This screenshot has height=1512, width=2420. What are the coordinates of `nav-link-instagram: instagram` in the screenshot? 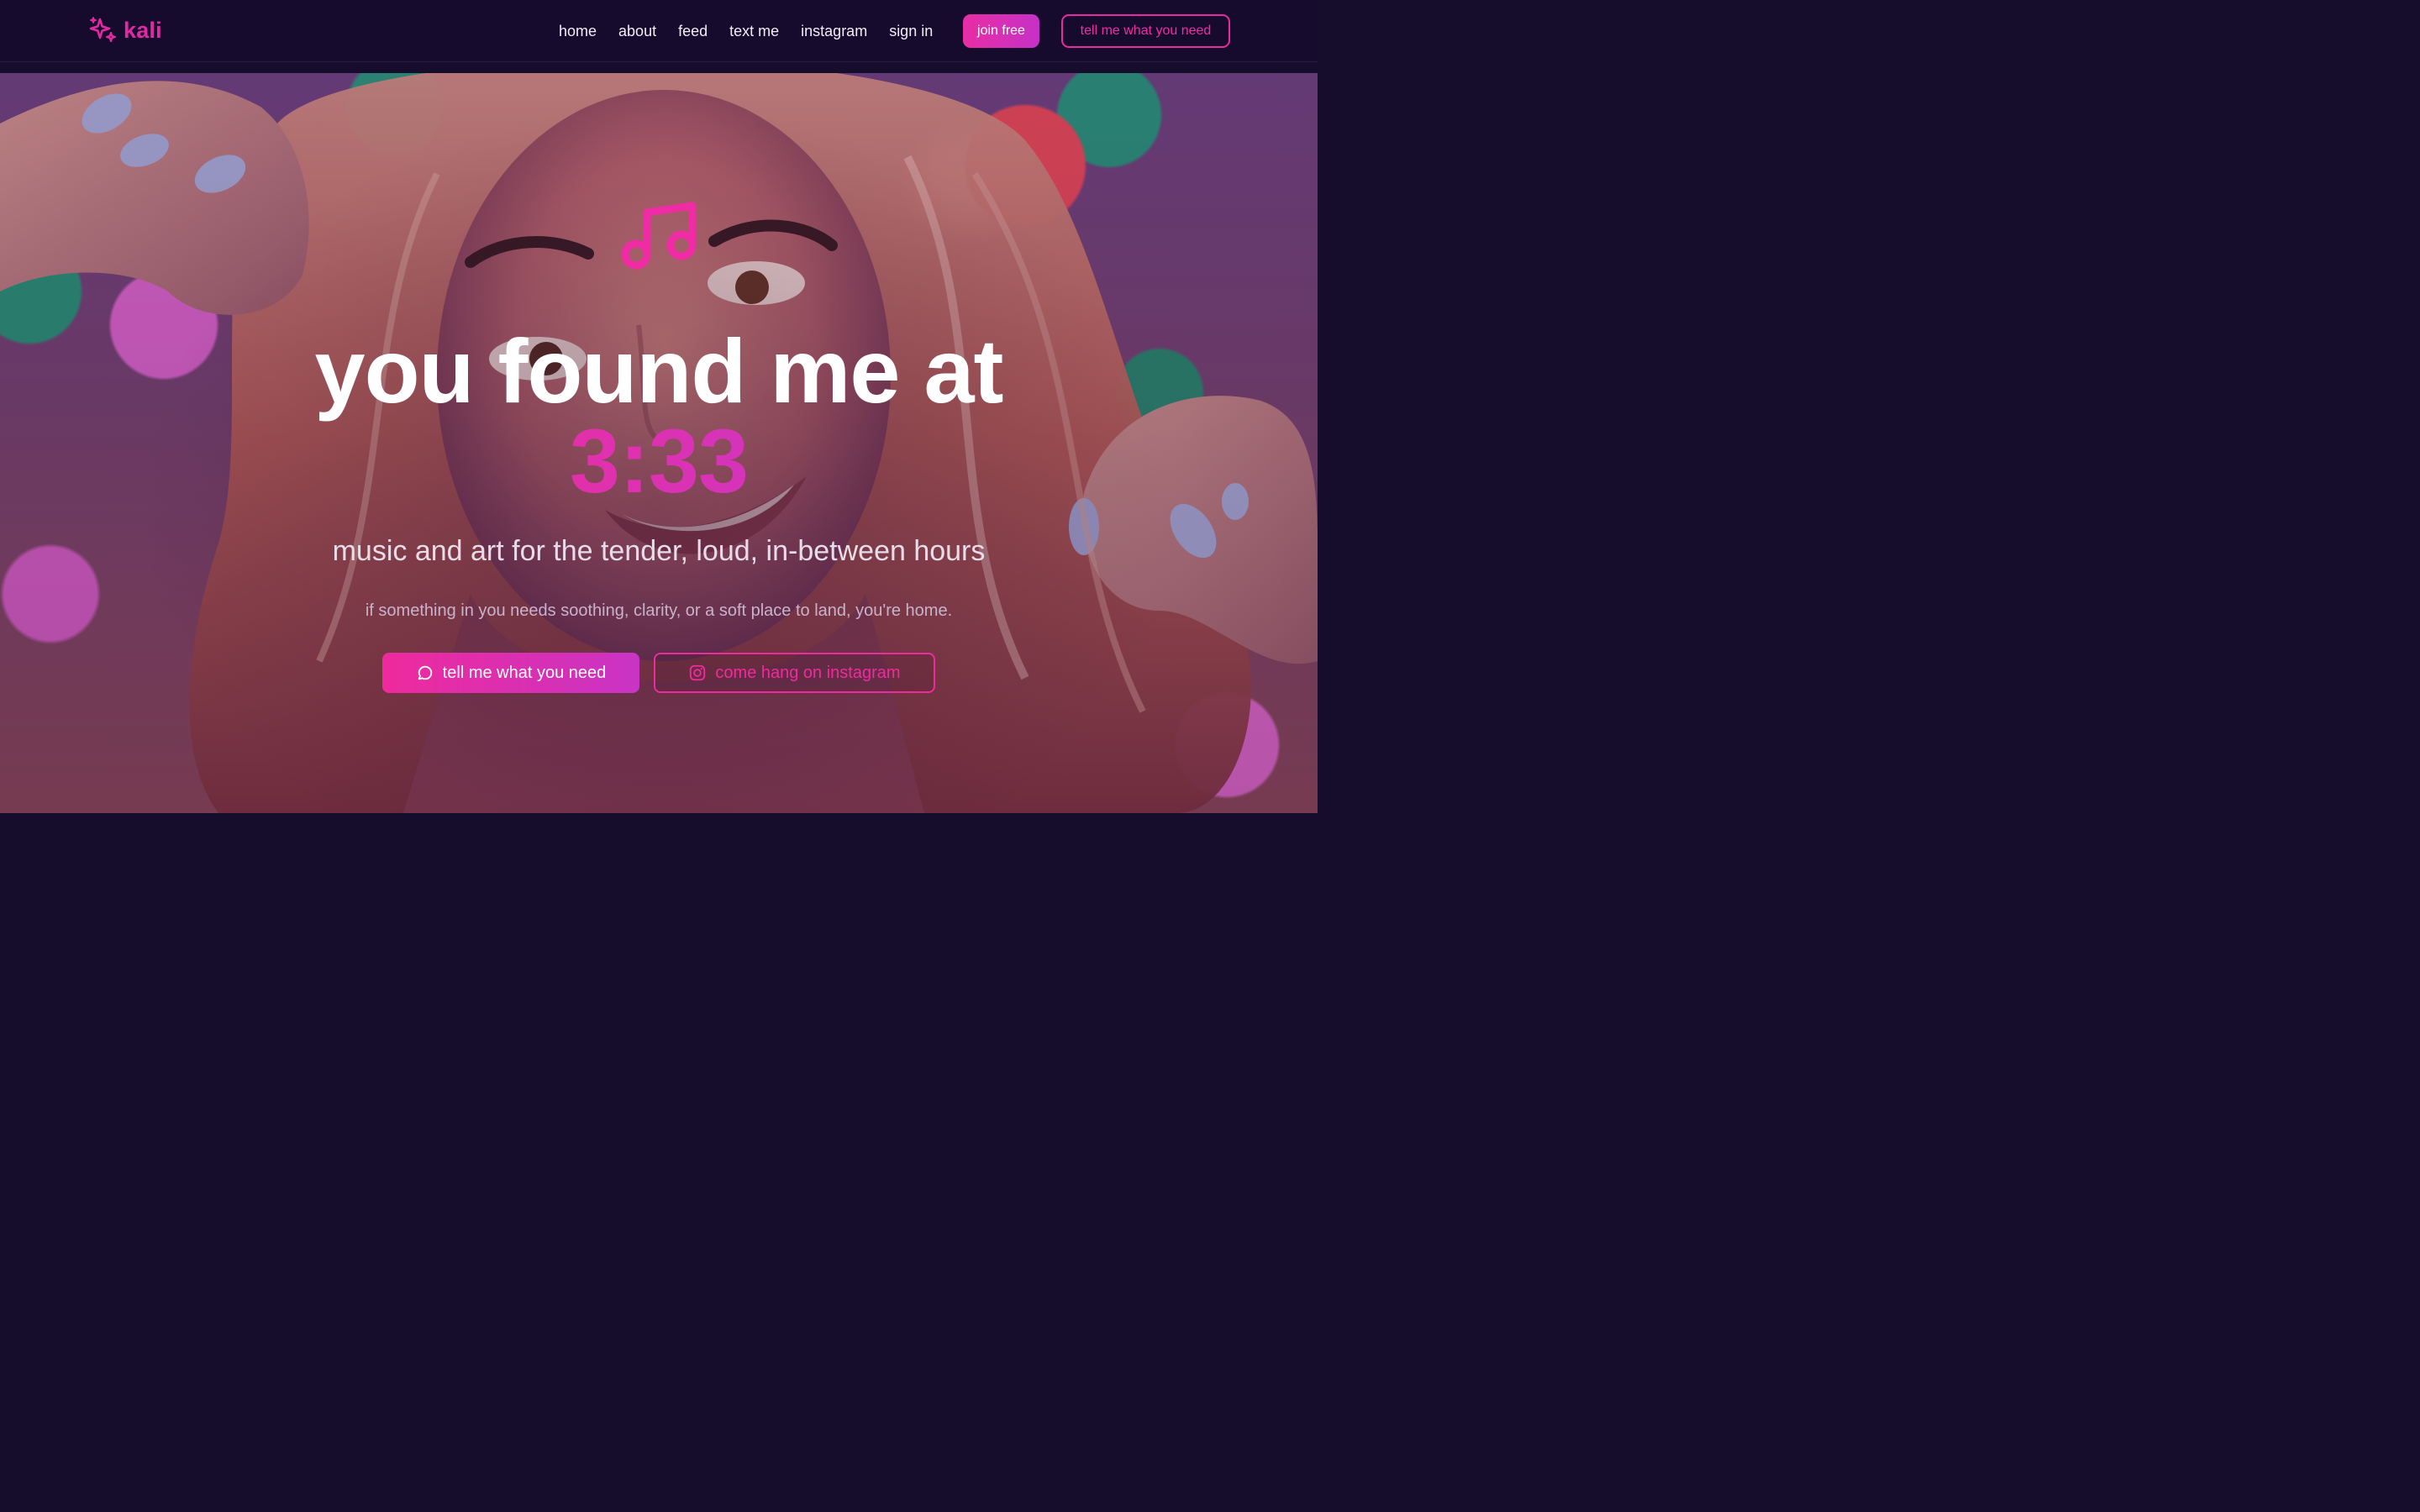 It's located at (834, 31).